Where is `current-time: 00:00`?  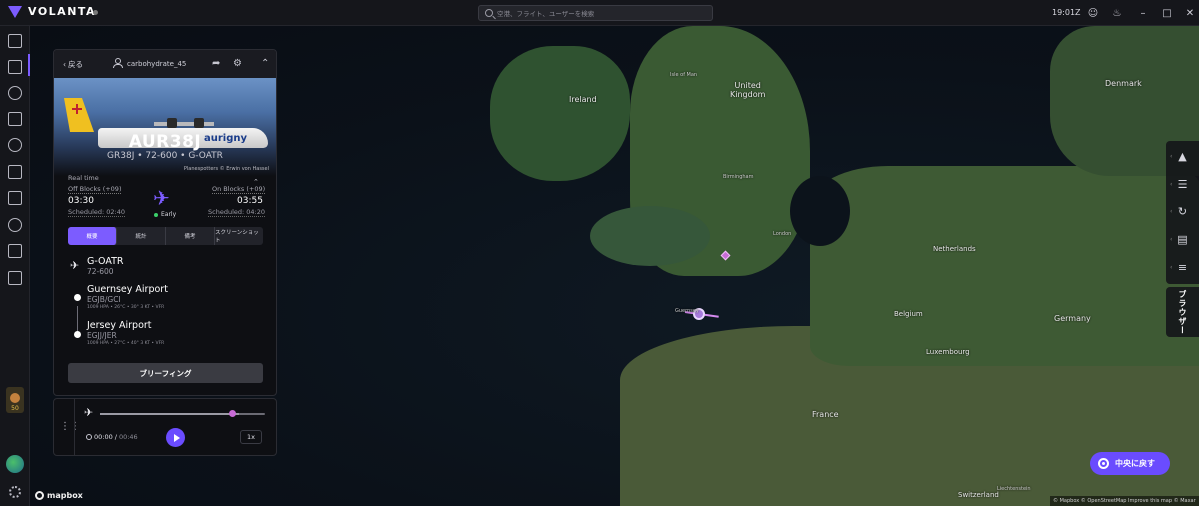 current-time: 00:00 is located at coordinates (103, 437).